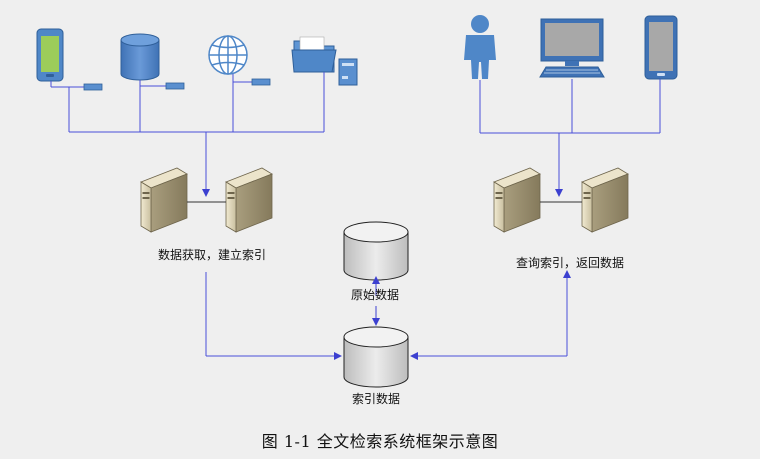  Describe the element at coordinates (570, 263) in the screenshot. I see `query-index-label: 查询索引，返回数据` at that location.